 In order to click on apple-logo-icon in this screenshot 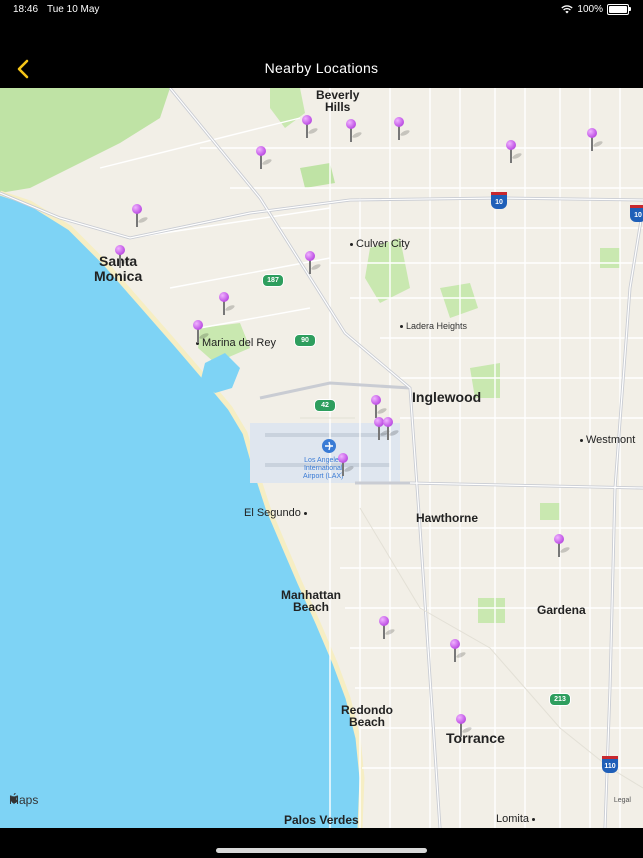, I will do `click(14, 798)`.